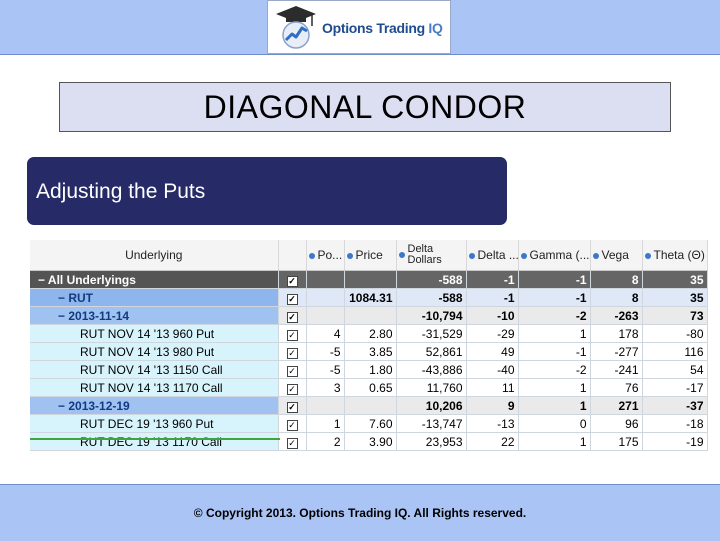 This screenshot has height=541, width=720. I want to click on header-band: Options Trading IQ, so click(360, 27).